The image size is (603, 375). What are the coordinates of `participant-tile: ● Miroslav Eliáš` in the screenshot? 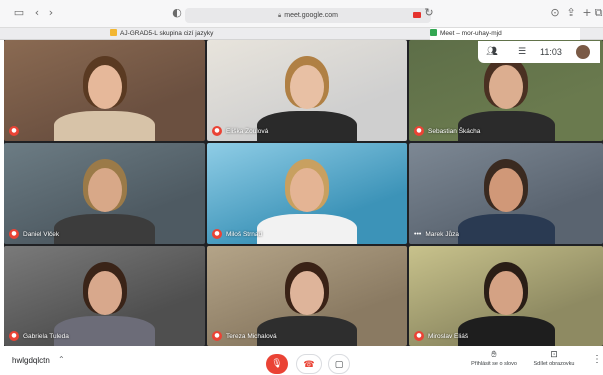 It's located at (506, 296).